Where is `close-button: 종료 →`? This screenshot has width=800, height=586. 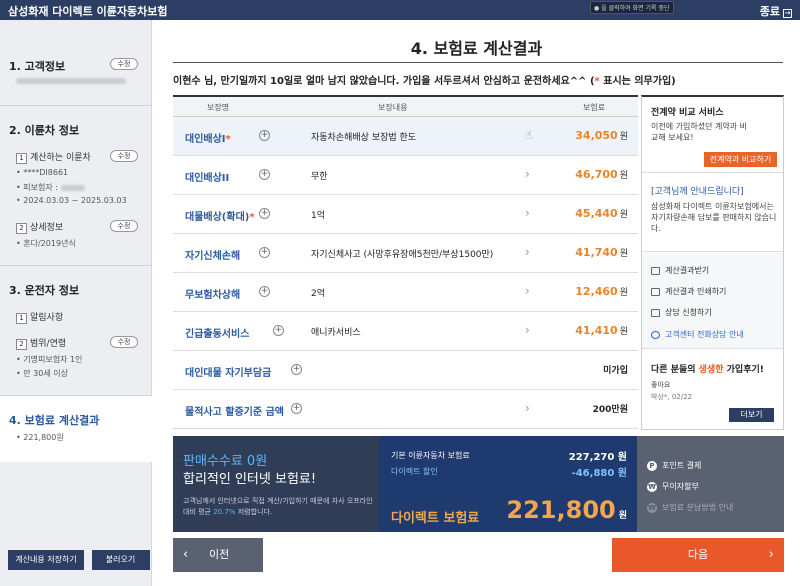 close-button: 종료 → is located at coordinates (776, 11).